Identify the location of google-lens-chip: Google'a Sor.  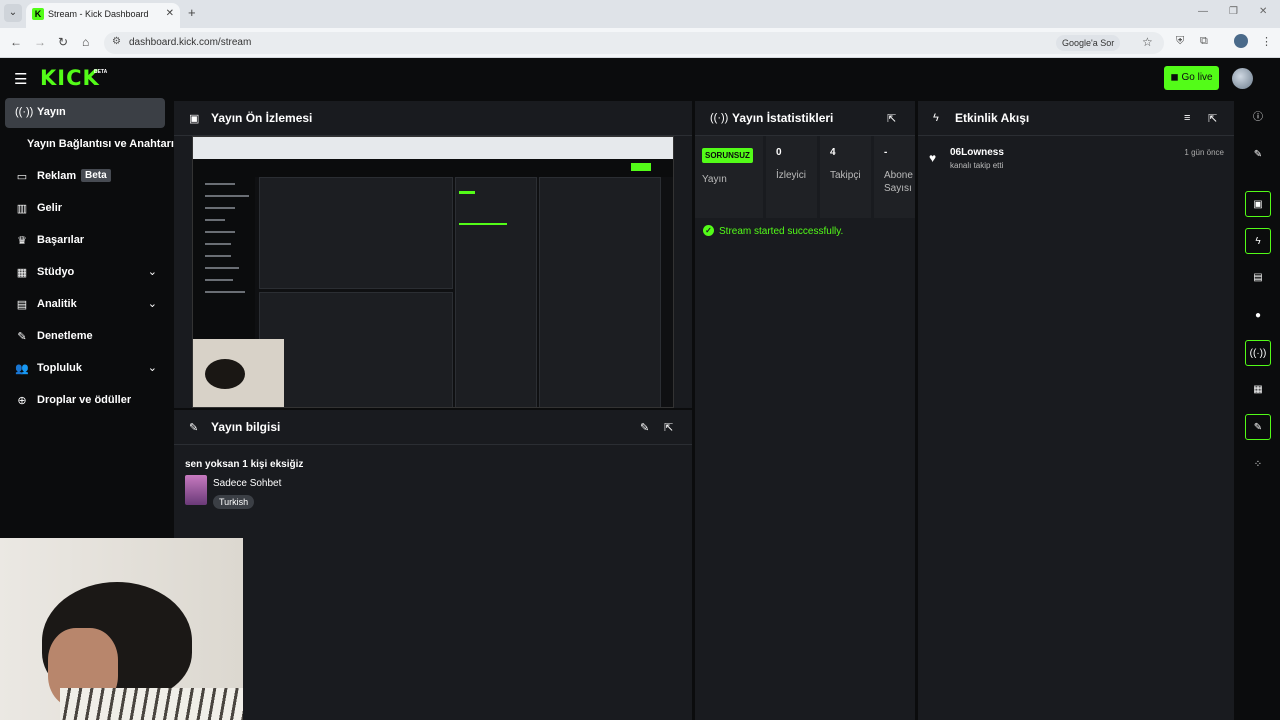
(1088, 43).